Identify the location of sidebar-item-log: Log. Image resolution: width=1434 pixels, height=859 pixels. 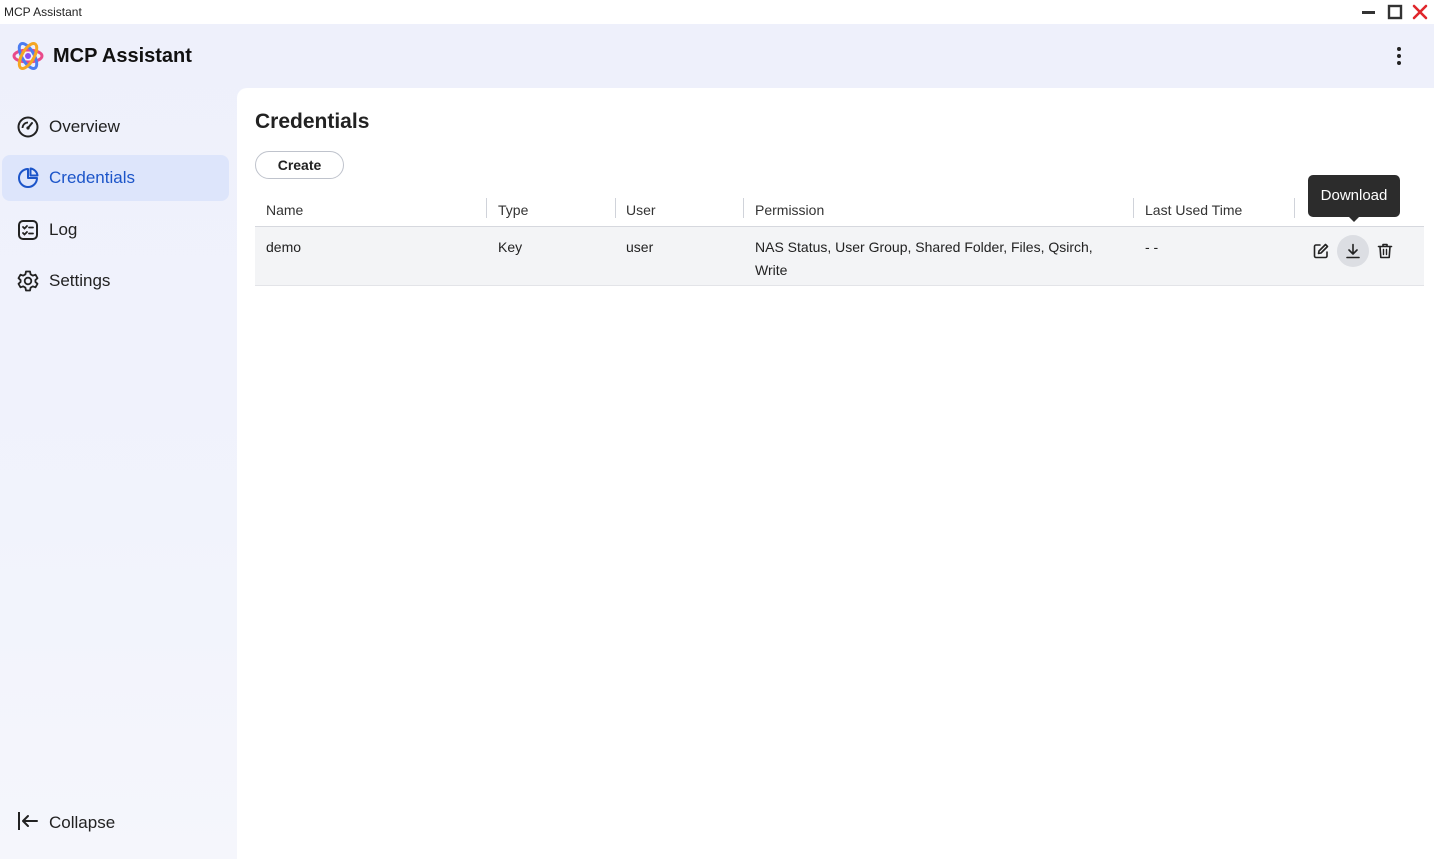
(115, 230).